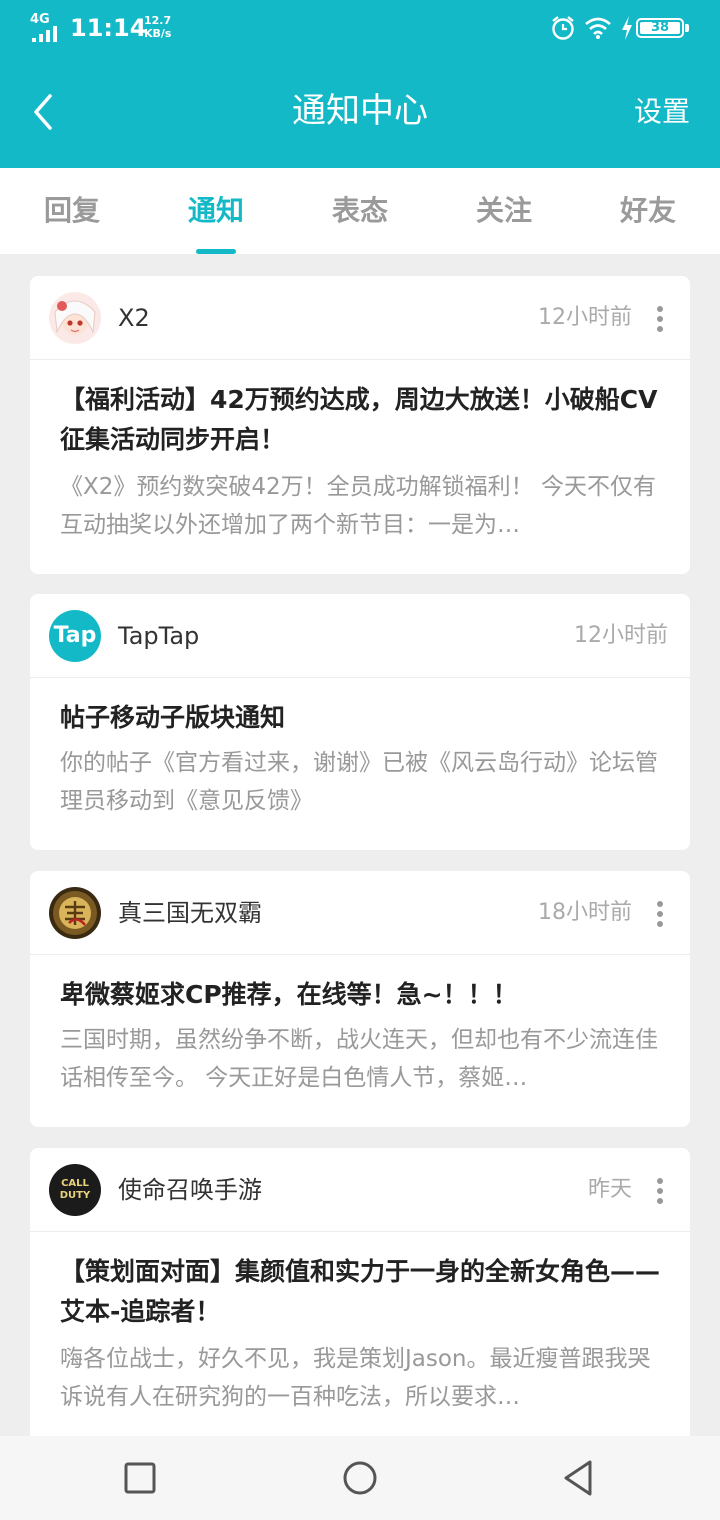 The image size is (720, 1520). I want to click on notification-title: 【福利活动】42万预约达成，周边大放送！小破船CV征集活动同步开启！, so click(359, 419).